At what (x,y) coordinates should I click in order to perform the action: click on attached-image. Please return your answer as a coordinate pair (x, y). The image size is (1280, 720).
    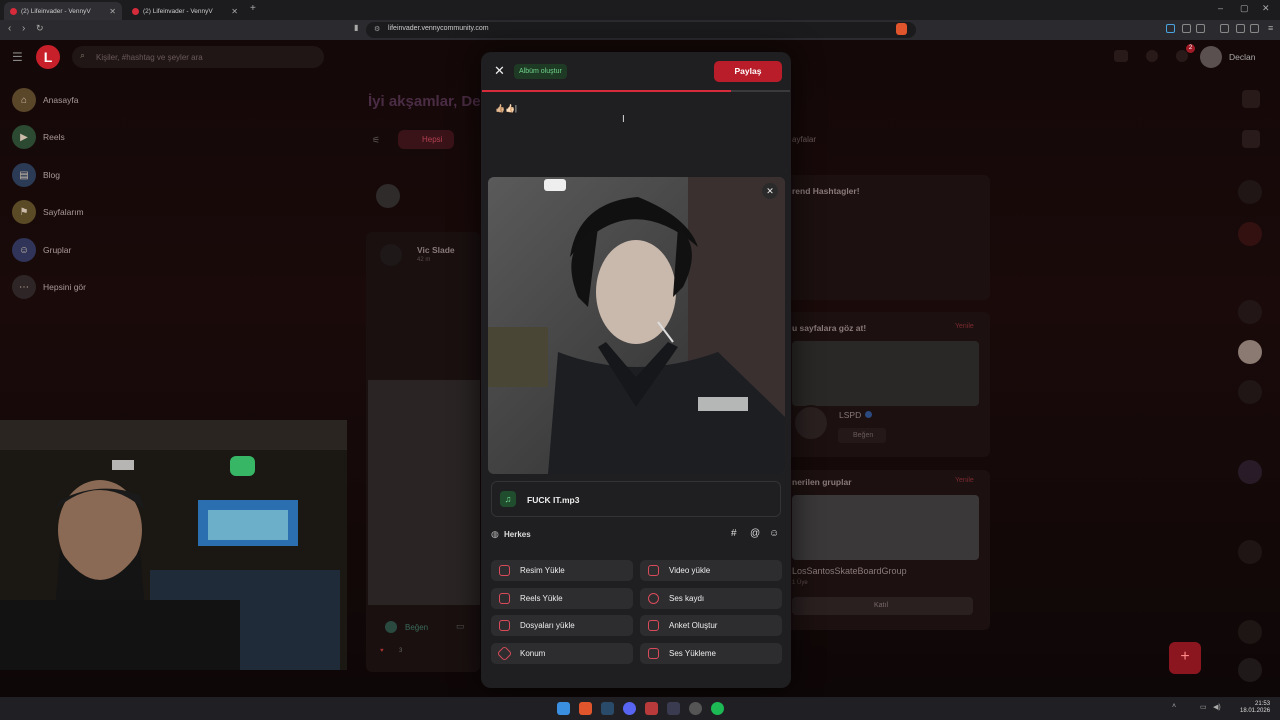
    Looking at the image, I should click on (636, 325).